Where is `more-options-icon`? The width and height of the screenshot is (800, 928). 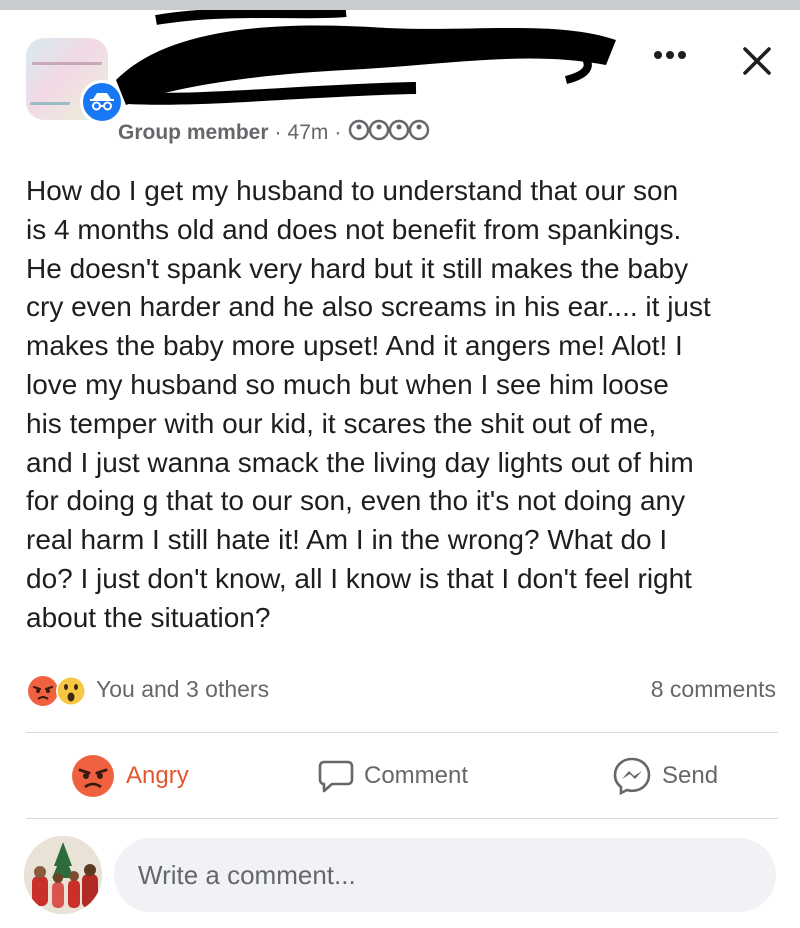
more-options-icon is located at coordinates (670, 55).